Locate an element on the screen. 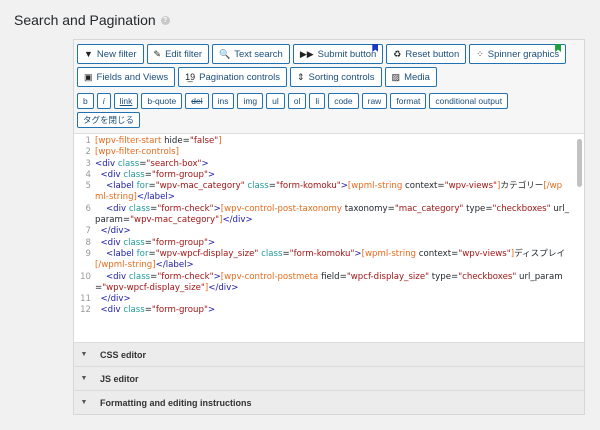  quicktag-button: ol is located at coordinates (297, 101).